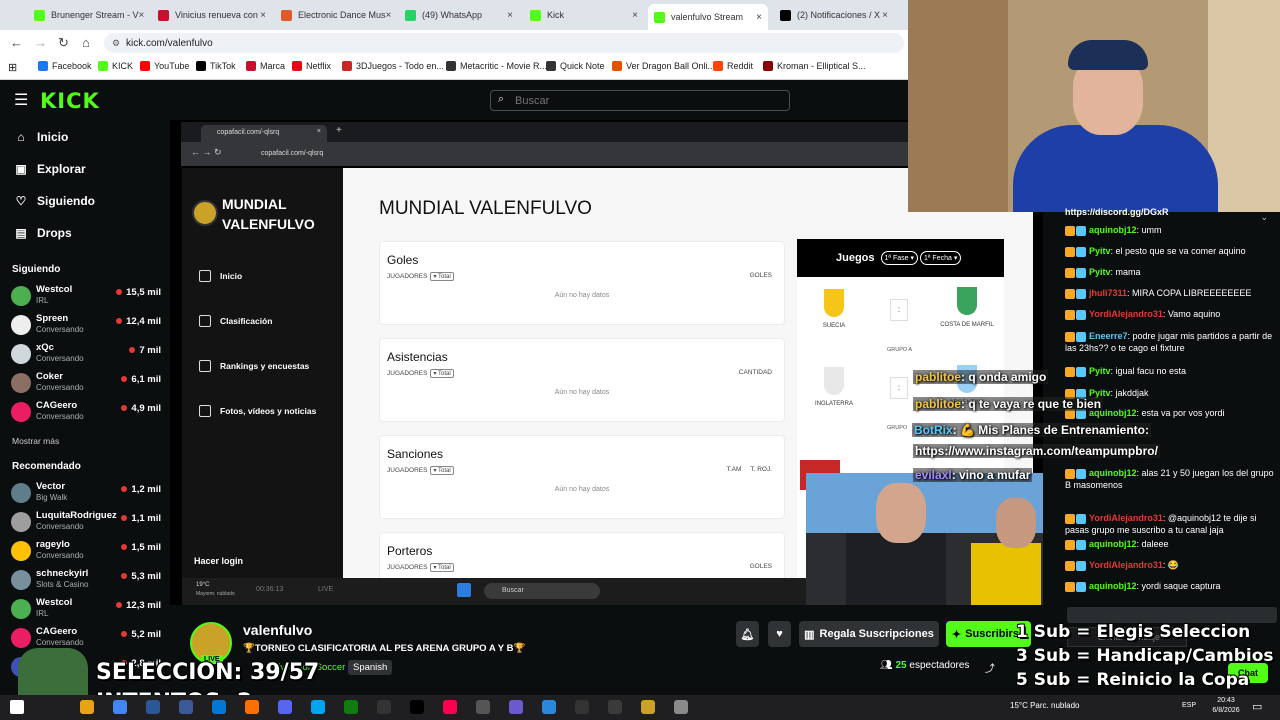 This screenshot has width=1280, height=720. What do you see at coordinates (212, 15) in the screenshot?
I see `browser-tab: Vinicius renueva con ×` at bounding box center [212, 15].